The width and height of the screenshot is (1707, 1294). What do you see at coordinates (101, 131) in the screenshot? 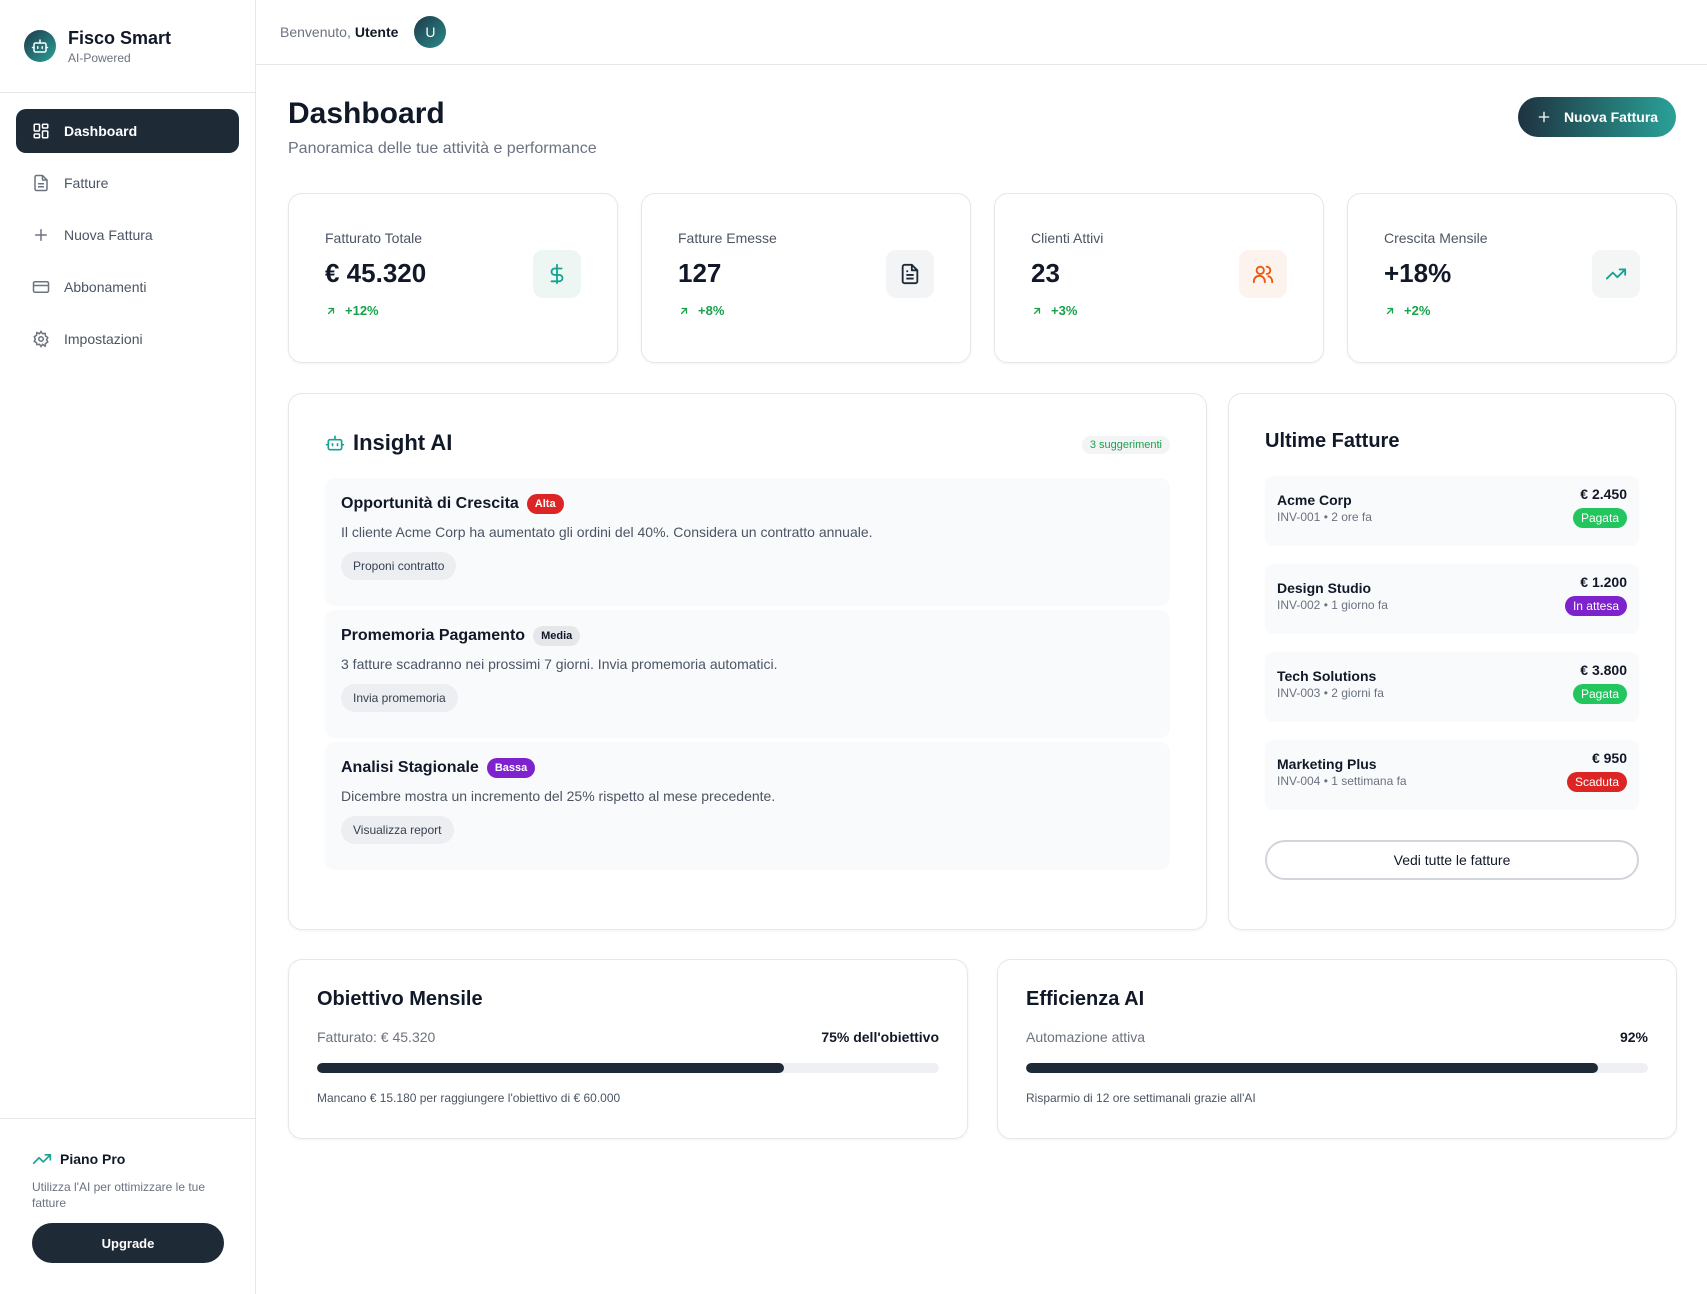
I see `sidebar-item-label: Dashboard` at bounding box center [101, 131].